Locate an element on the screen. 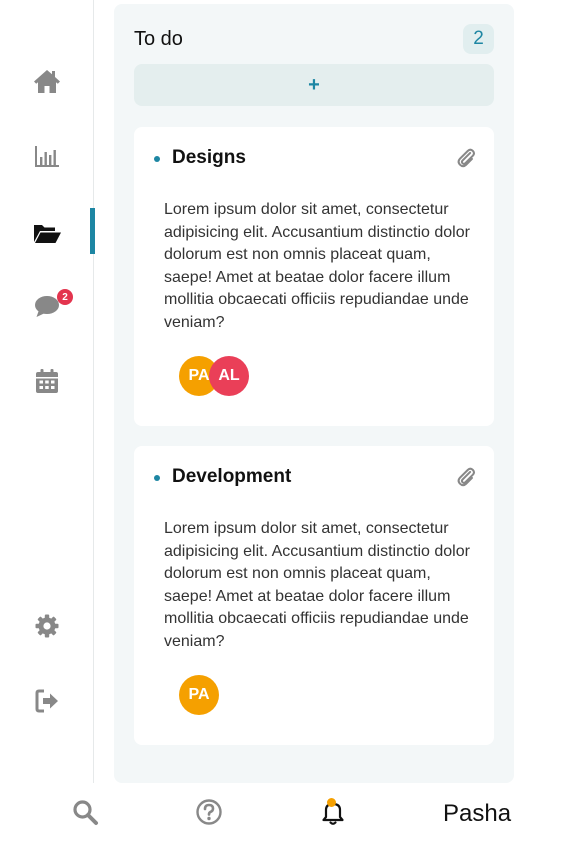 The width and height of the screenshot is (581, 841). card-title: Designs is located at coordinates (209, 157).